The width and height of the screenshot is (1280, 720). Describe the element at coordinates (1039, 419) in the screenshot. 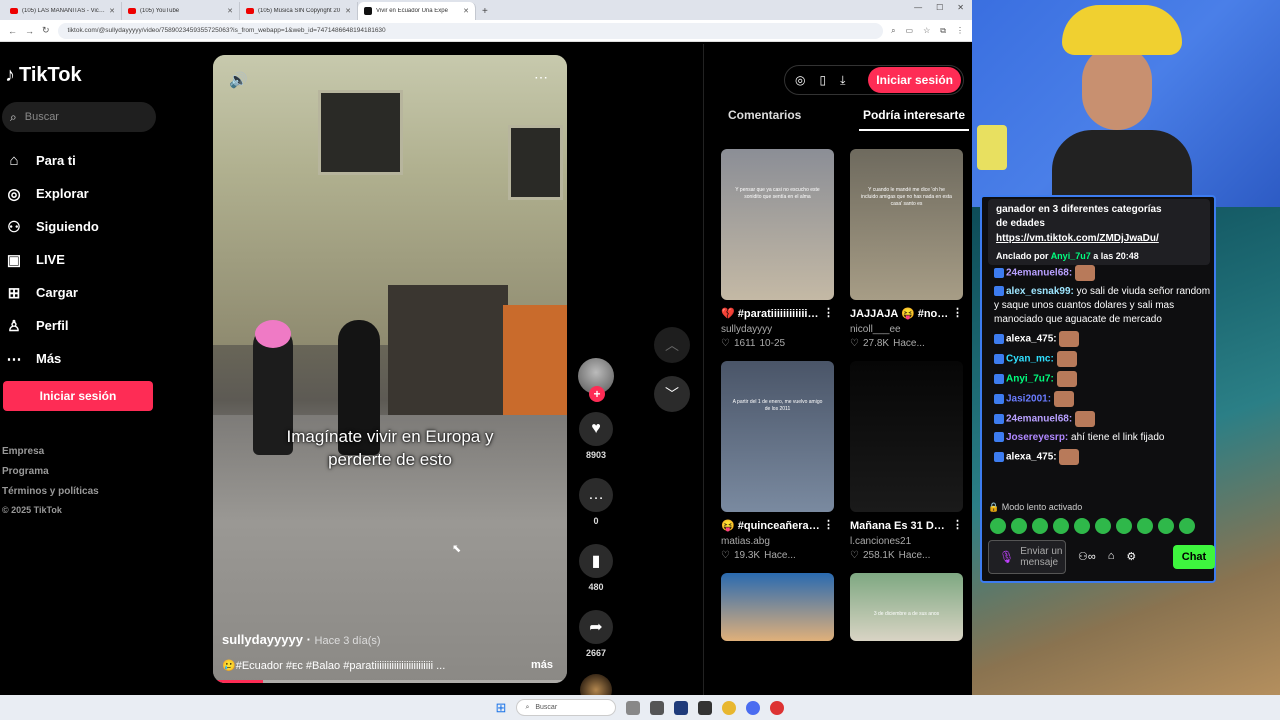

I see `chat-username: 24emanuel68:` at that location.